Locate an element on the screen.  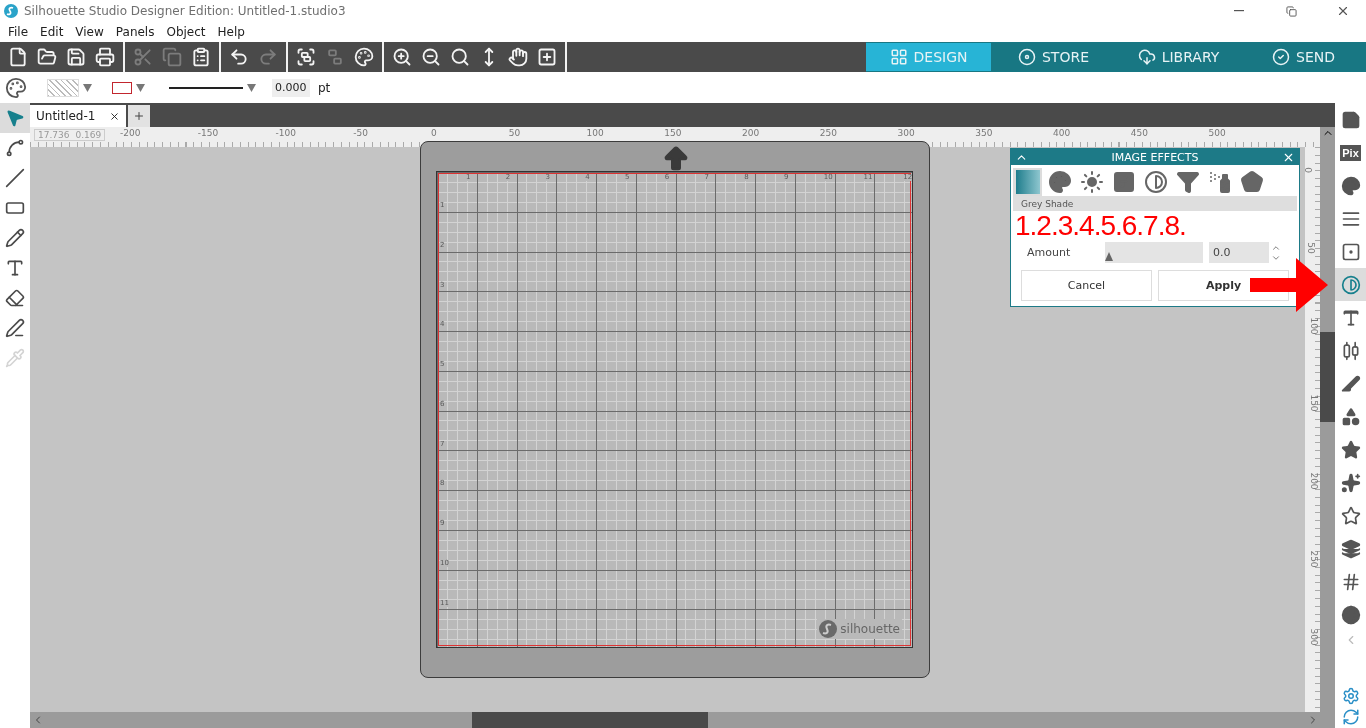
plus-icon is located at coordinates (139, 116).